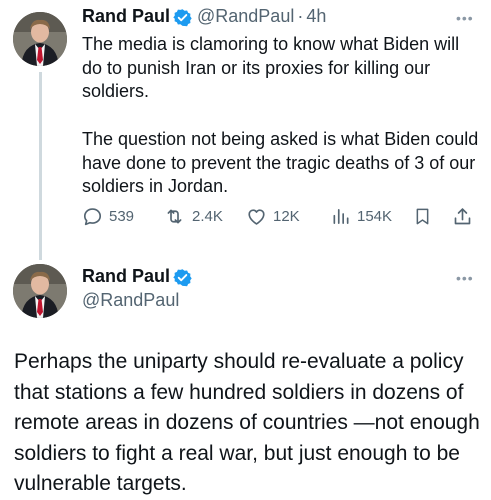 The image size is (491, 500). I want to click on tweet1-meta: @RandPaul · 4h, so click(261, 16).